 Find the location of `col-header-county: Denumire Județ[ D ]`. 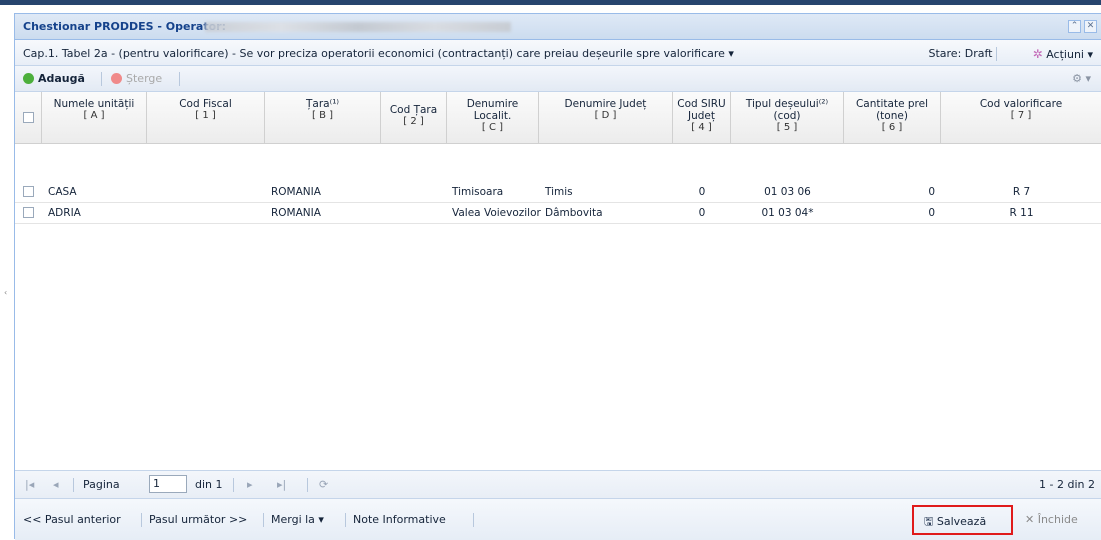

col-header-county: Denumire Județ[ D ] is located at coordinates (606, 118).